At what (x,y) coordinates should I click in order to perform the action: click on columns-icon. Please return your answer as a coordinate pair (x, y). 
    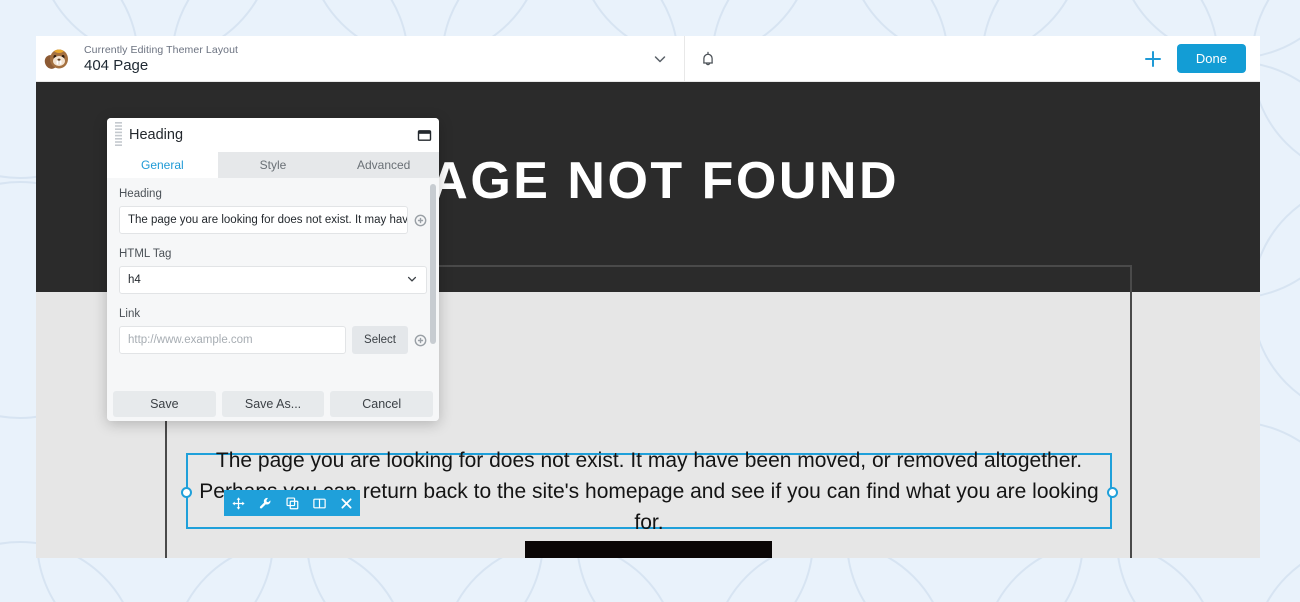
    Looking at the image, I should click on (319, 503).